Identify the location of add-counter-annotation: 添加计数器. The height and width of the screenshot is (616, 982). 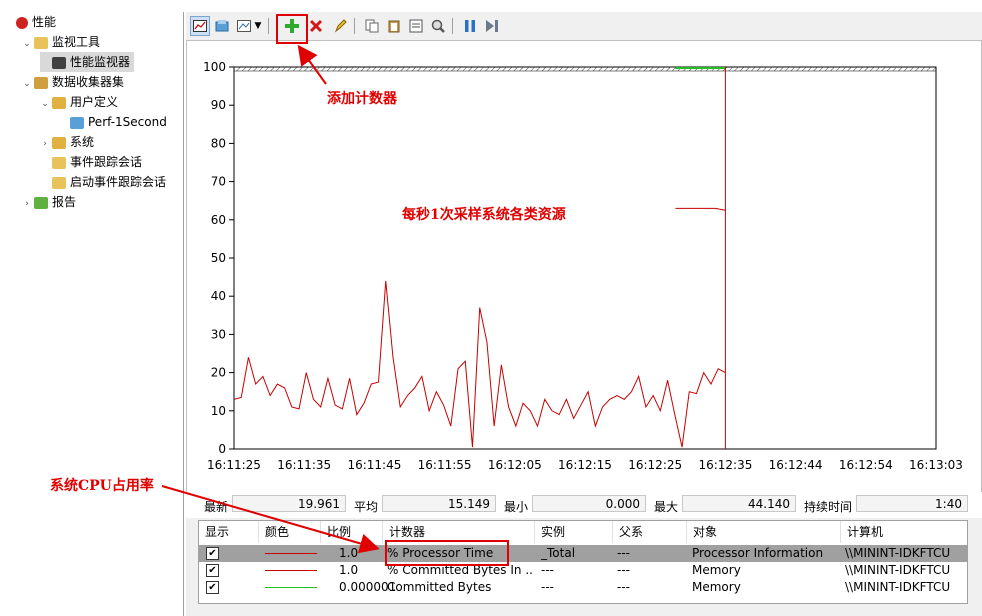
(362, 99).